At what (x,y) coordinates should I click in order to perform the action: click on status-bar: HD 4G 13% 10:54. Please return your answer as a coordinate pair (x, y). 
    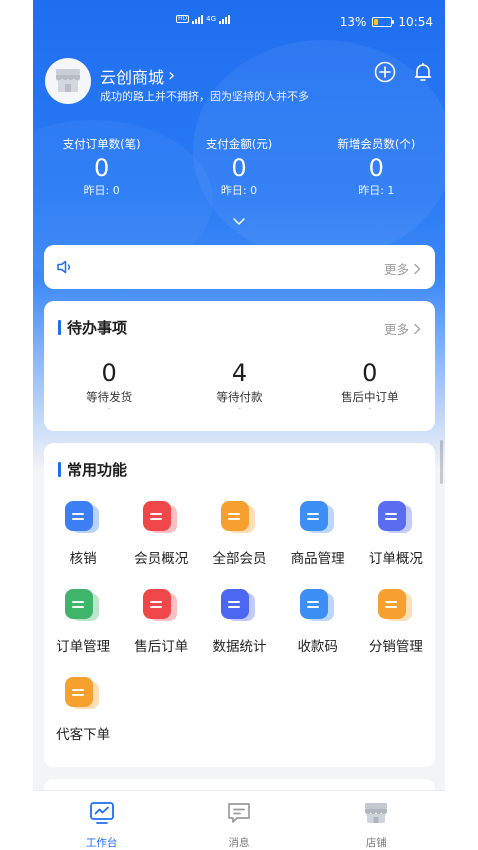
    Looking at the image, I should click on (239, 24).